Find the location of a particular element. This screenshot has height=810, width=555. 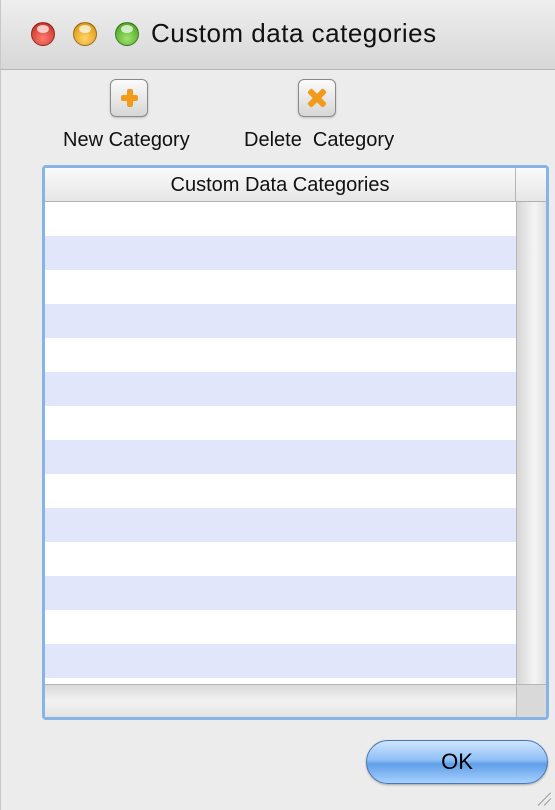

plus-icon is located at coordinates (129, 98).